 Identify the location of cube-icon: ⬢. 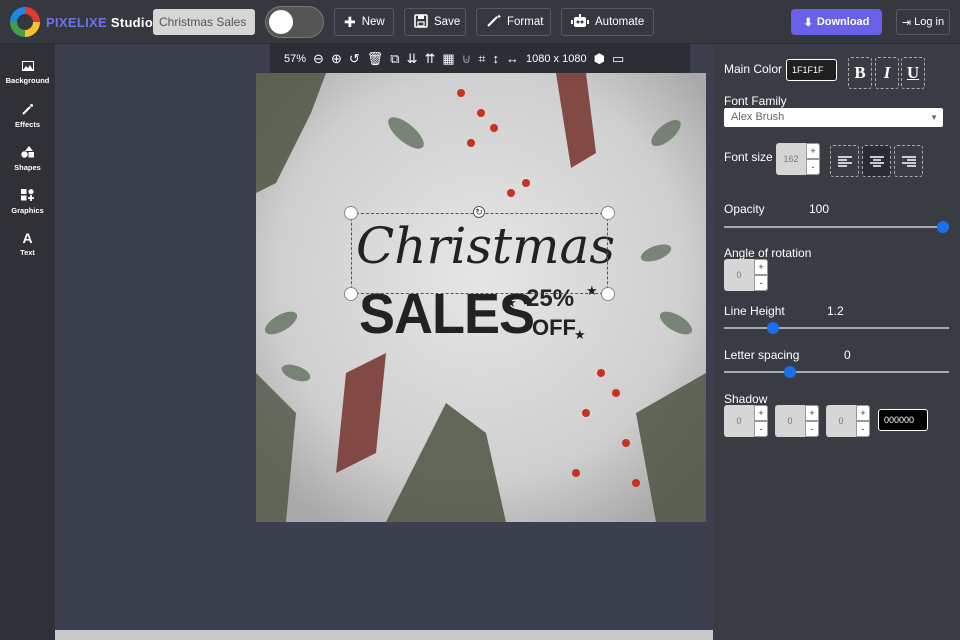
(599, 58).